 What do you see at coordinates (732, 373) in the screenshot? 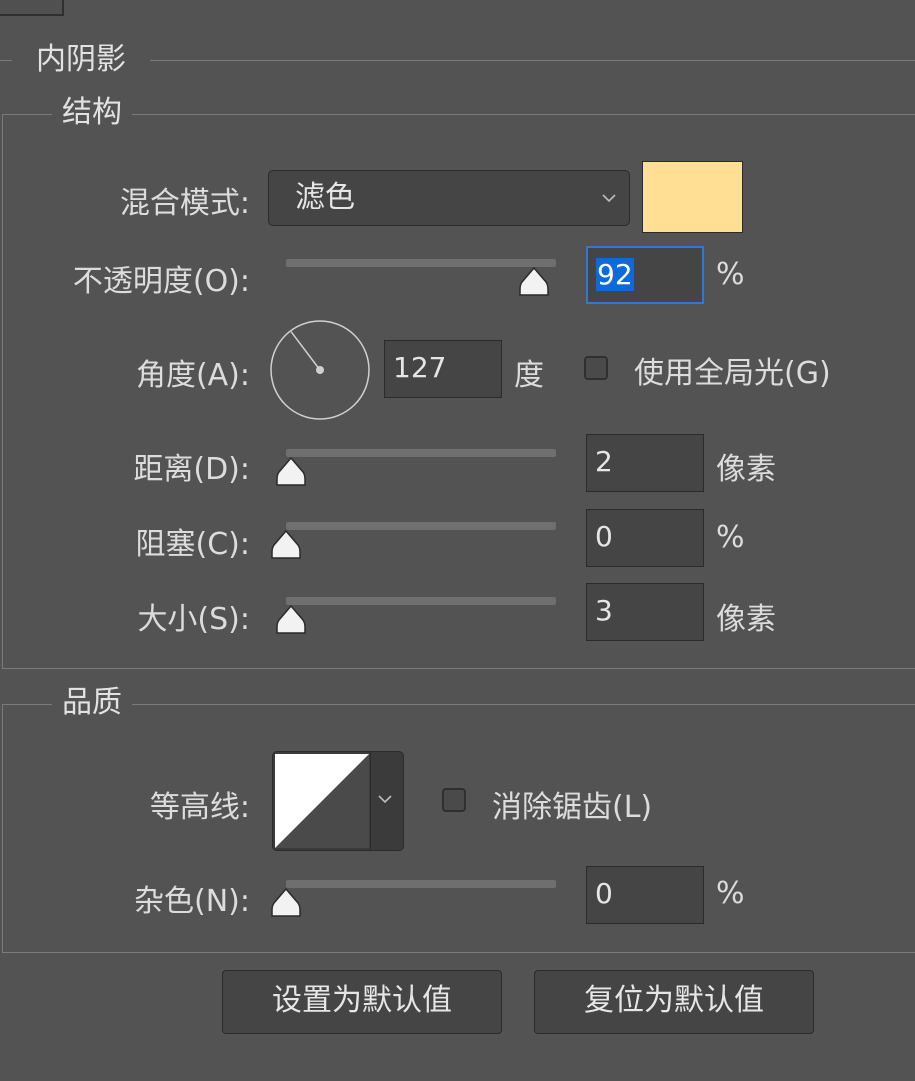
I see `global-light-label: 使用全局光(G)` at bounding box center [732, 373].